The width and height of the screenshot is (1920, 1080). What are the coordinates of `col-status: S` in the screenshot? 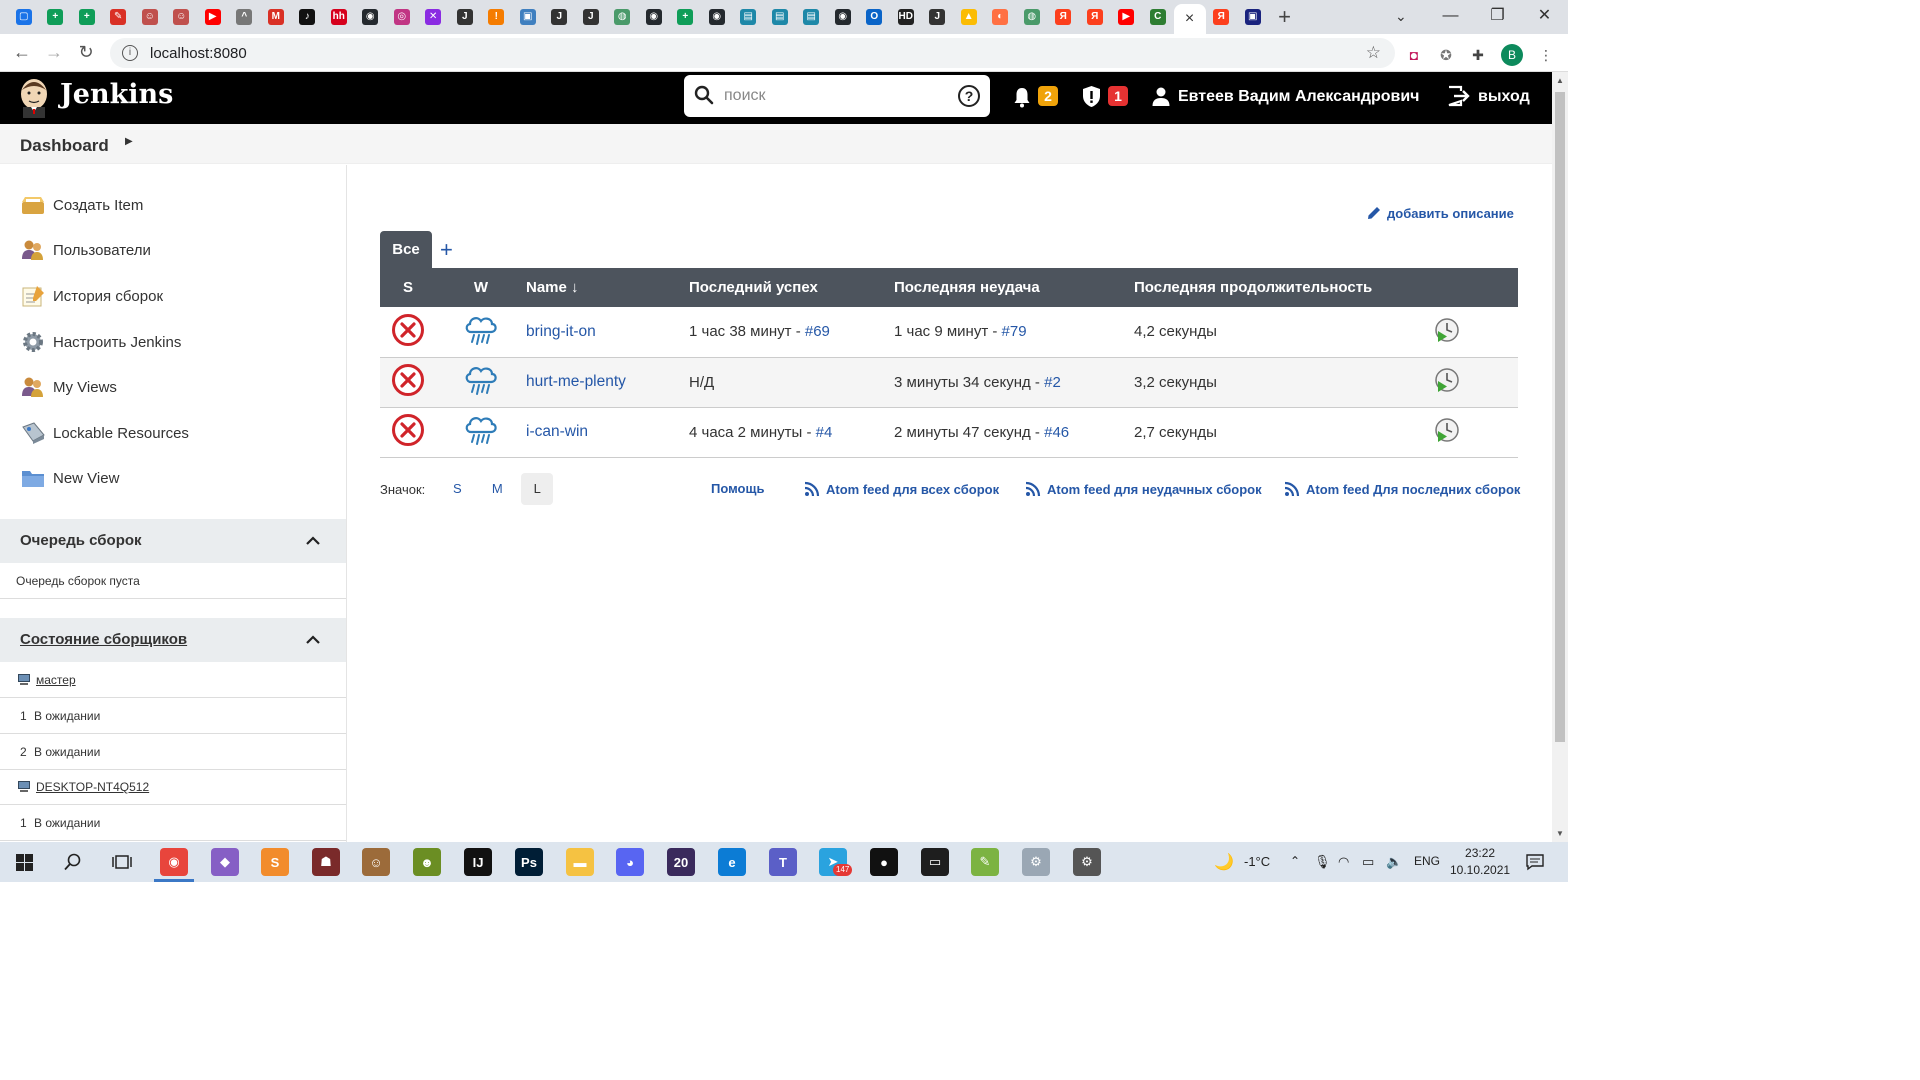 It's located at (408, 287).